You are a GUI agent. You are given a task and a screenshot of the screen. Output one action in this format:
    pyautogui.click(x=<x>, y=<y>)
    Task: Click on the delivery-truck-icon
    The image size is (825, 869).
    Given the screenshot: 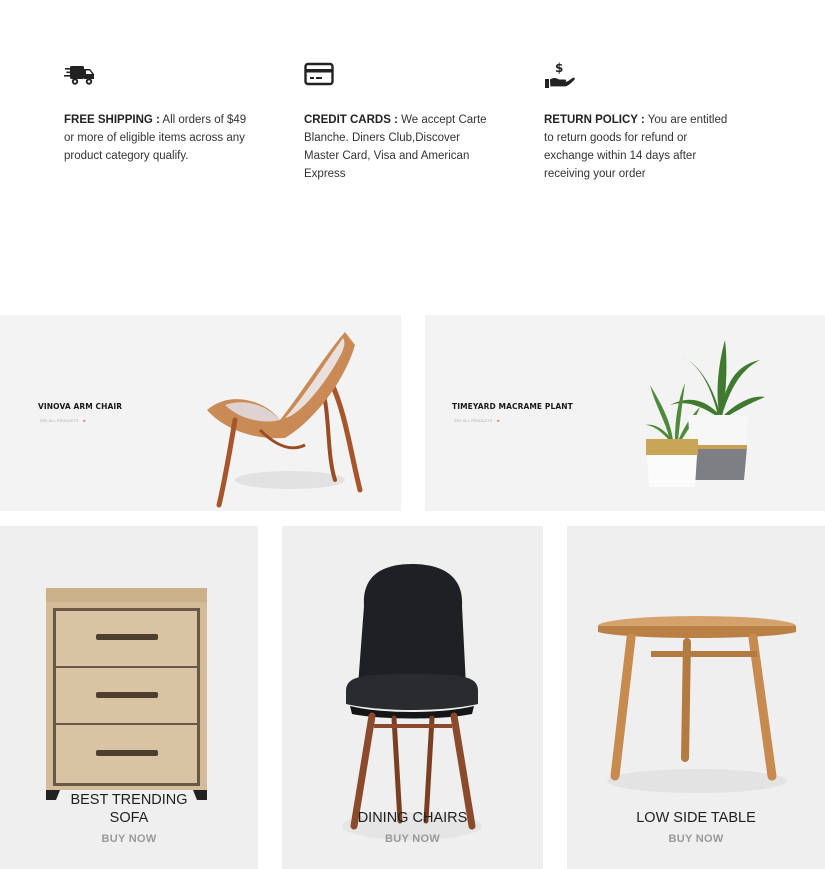 What is the action you would take?
    pyautogui.click(x=79, y=75)
    